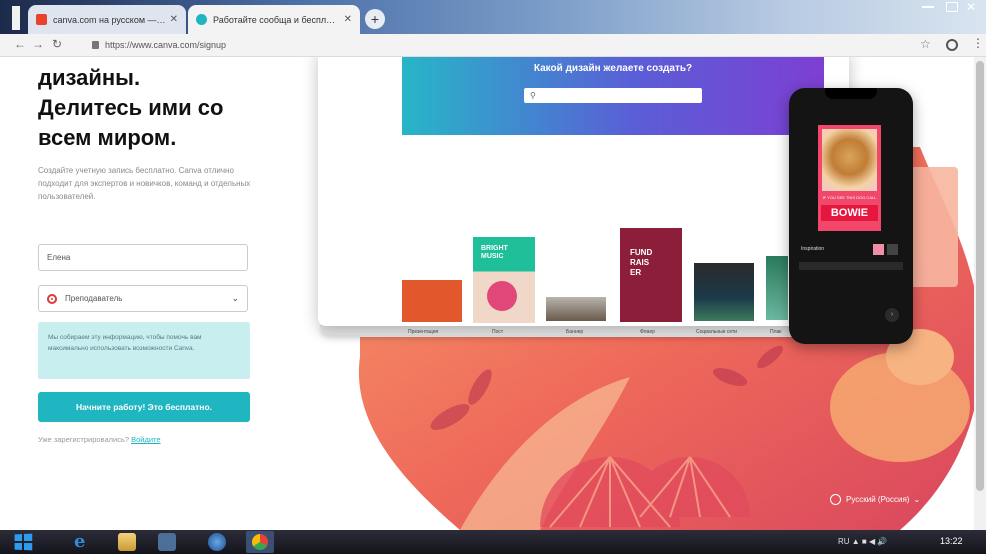  I want to click on template-label: Пост, so click(498, 332).